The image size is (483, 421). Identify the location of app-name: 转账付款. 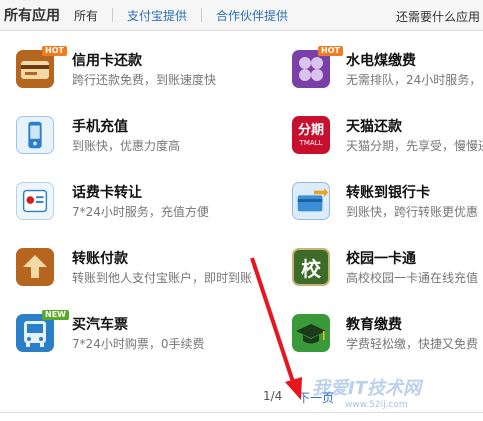
(100, 259).